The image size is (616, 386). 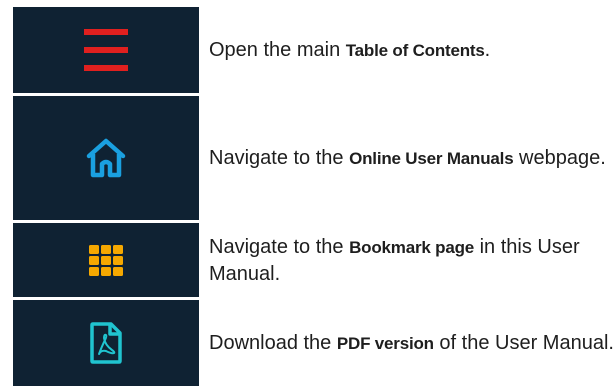 I want to click on grid-icon, so click(x=106, y=260).